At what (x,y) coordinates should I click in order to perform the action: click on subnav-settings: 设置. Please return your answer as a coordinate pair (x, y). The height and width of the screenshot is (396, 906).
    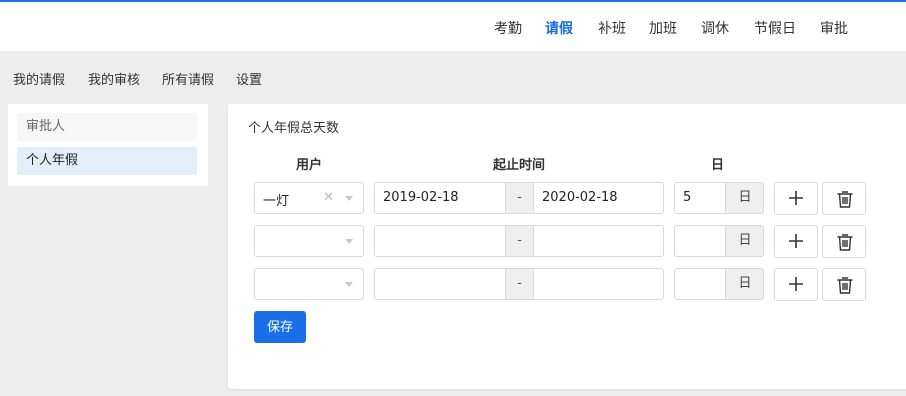
    Looking at the image, I should click on (249, 78).